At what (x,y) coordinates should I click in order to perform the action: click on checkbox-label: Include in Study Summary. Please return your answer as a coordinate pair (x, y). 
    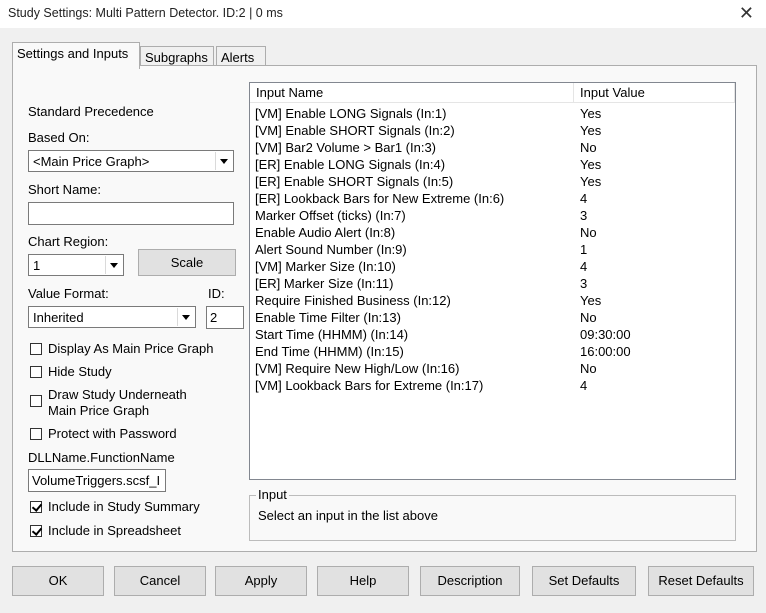
    Looking at the image, I should click on (124, 506).